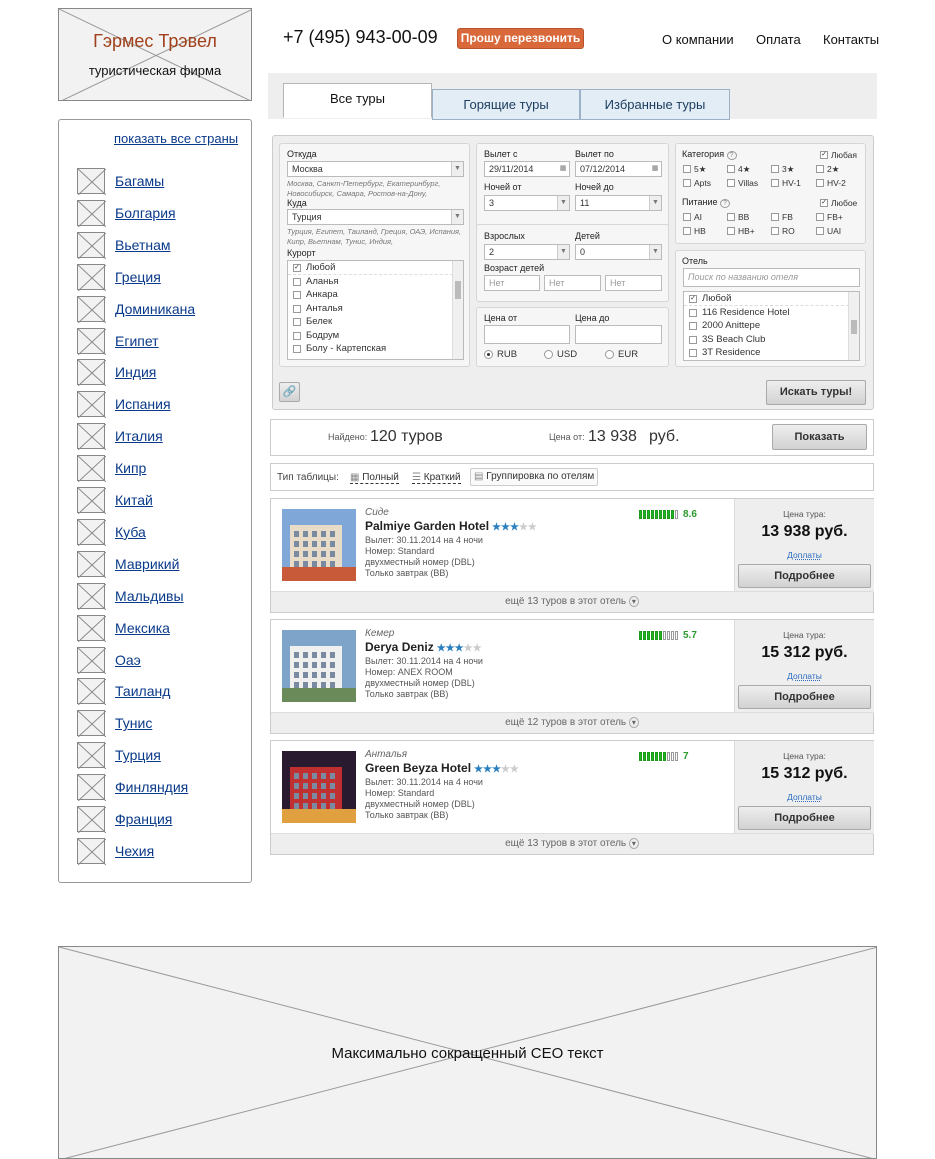 The height and width of the screenshot is (1159, 935). What do you see at coordinates (816, 392) in the screenshot?
I see `search-tours-button: Искать туры!` at bounding box center [816, 392].